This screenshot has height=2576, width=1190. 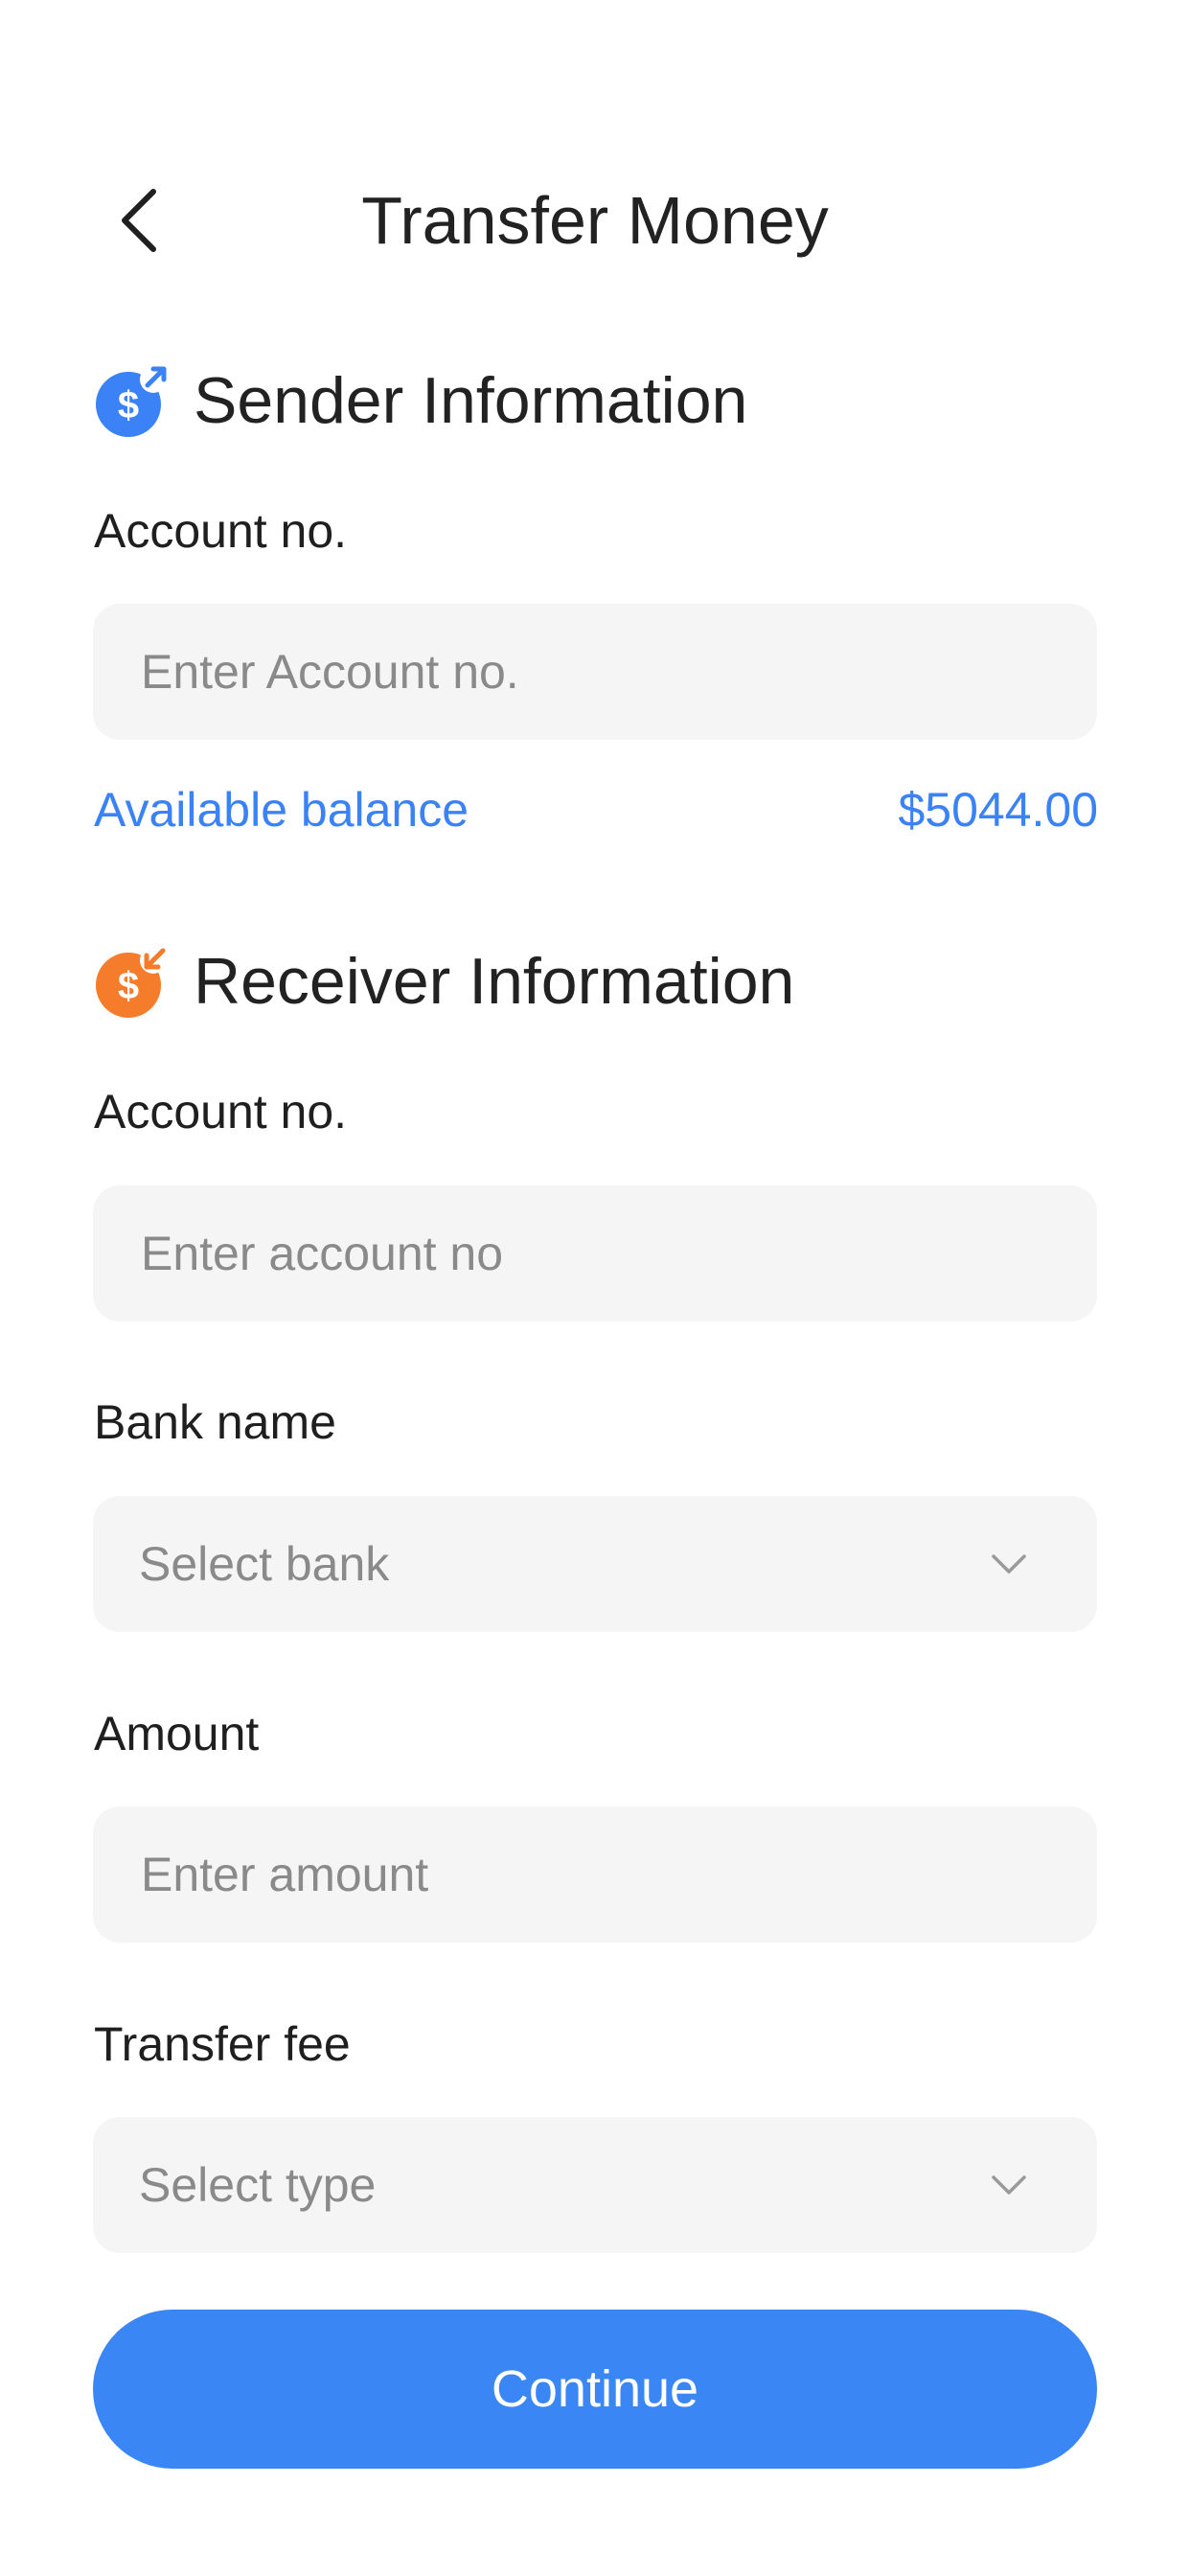 I want to click on receiver-account-input, so click(x=595, y=1253).